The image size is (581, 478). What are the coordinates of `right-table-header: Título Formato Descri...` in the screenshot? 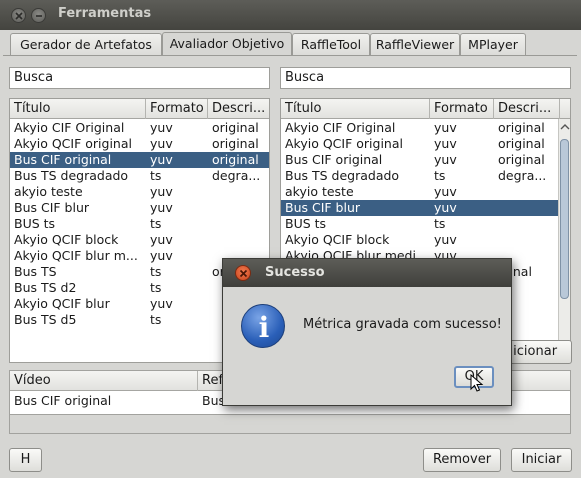 It's located at (425, 109).